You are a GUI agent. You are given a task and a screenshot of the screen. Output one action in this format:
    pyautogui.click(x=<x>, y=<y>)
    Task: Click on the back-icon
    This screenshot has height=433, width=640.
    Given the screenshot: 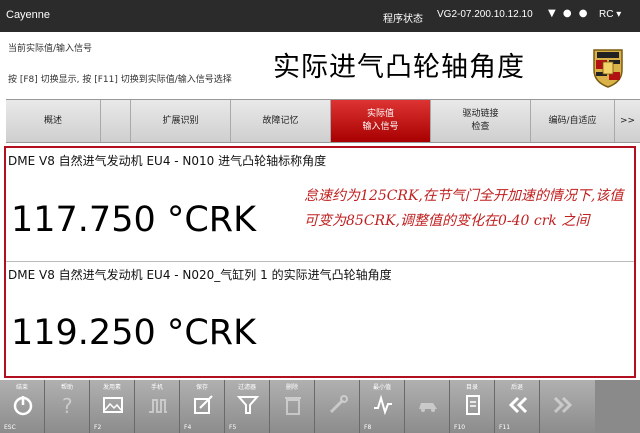 What is the action you would take?
    pyautogui.click(x=518, y=405)
    